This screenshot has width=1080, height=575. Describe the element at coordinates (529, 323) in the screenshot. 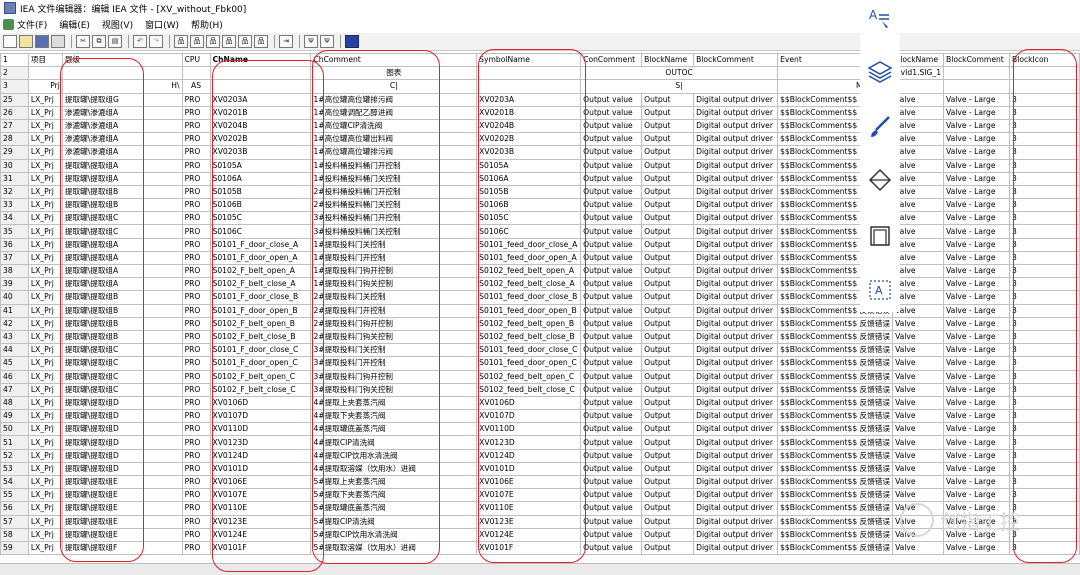

I see `symbolname-cell: S0102_feed_belt_open_B` at that location.